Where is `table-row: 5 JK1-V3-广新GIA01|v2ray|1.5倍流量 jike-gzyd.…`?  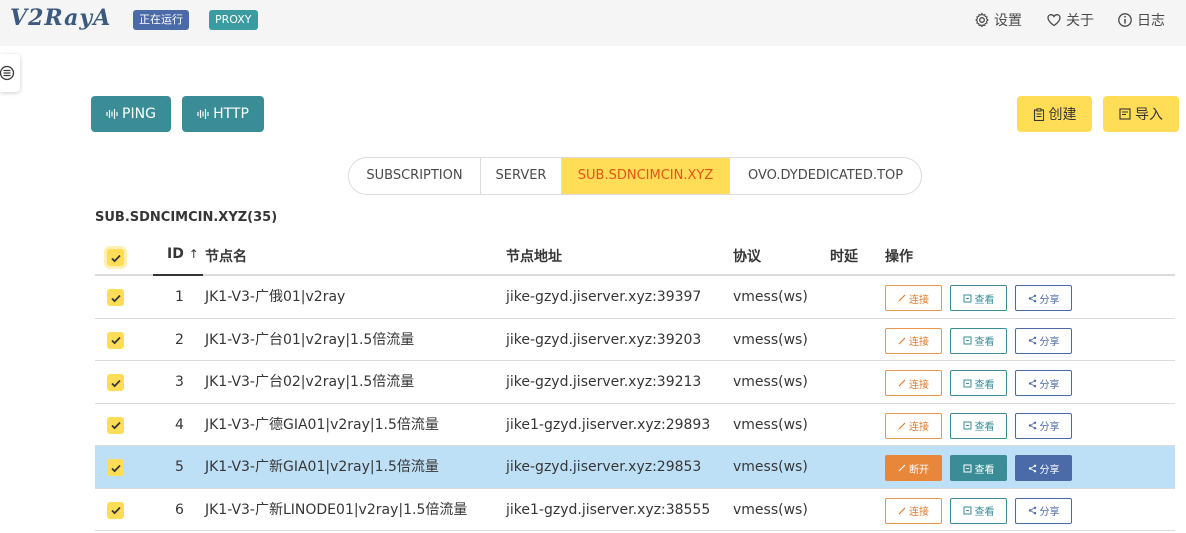
table-row: 5 JK1-V3-广新GIA01|v2ray|1.5倍流量 jike-gzyd.… is located at coordinates (635, 467).